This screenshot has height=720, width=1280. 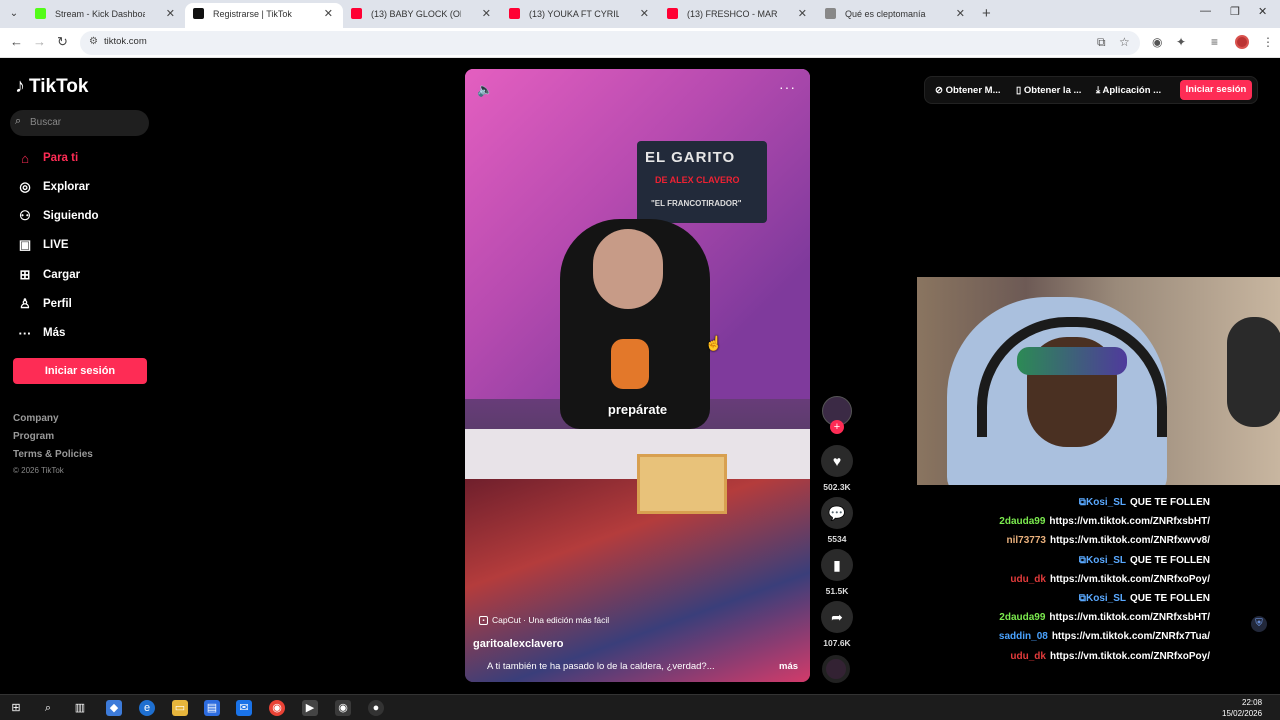 What do you see at coordinates (42, 245) in the screenshot?
I see `sidebar-item-live: ▣ LIVE` at bounding box center [42, 245].